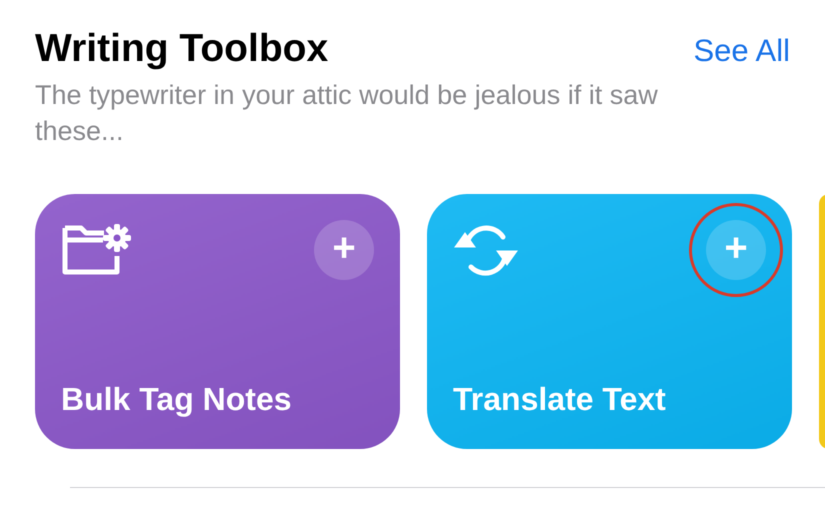 The image size is (825, 516). I want to click on card-title: Bulk Tag Notes, so click(177, 399).